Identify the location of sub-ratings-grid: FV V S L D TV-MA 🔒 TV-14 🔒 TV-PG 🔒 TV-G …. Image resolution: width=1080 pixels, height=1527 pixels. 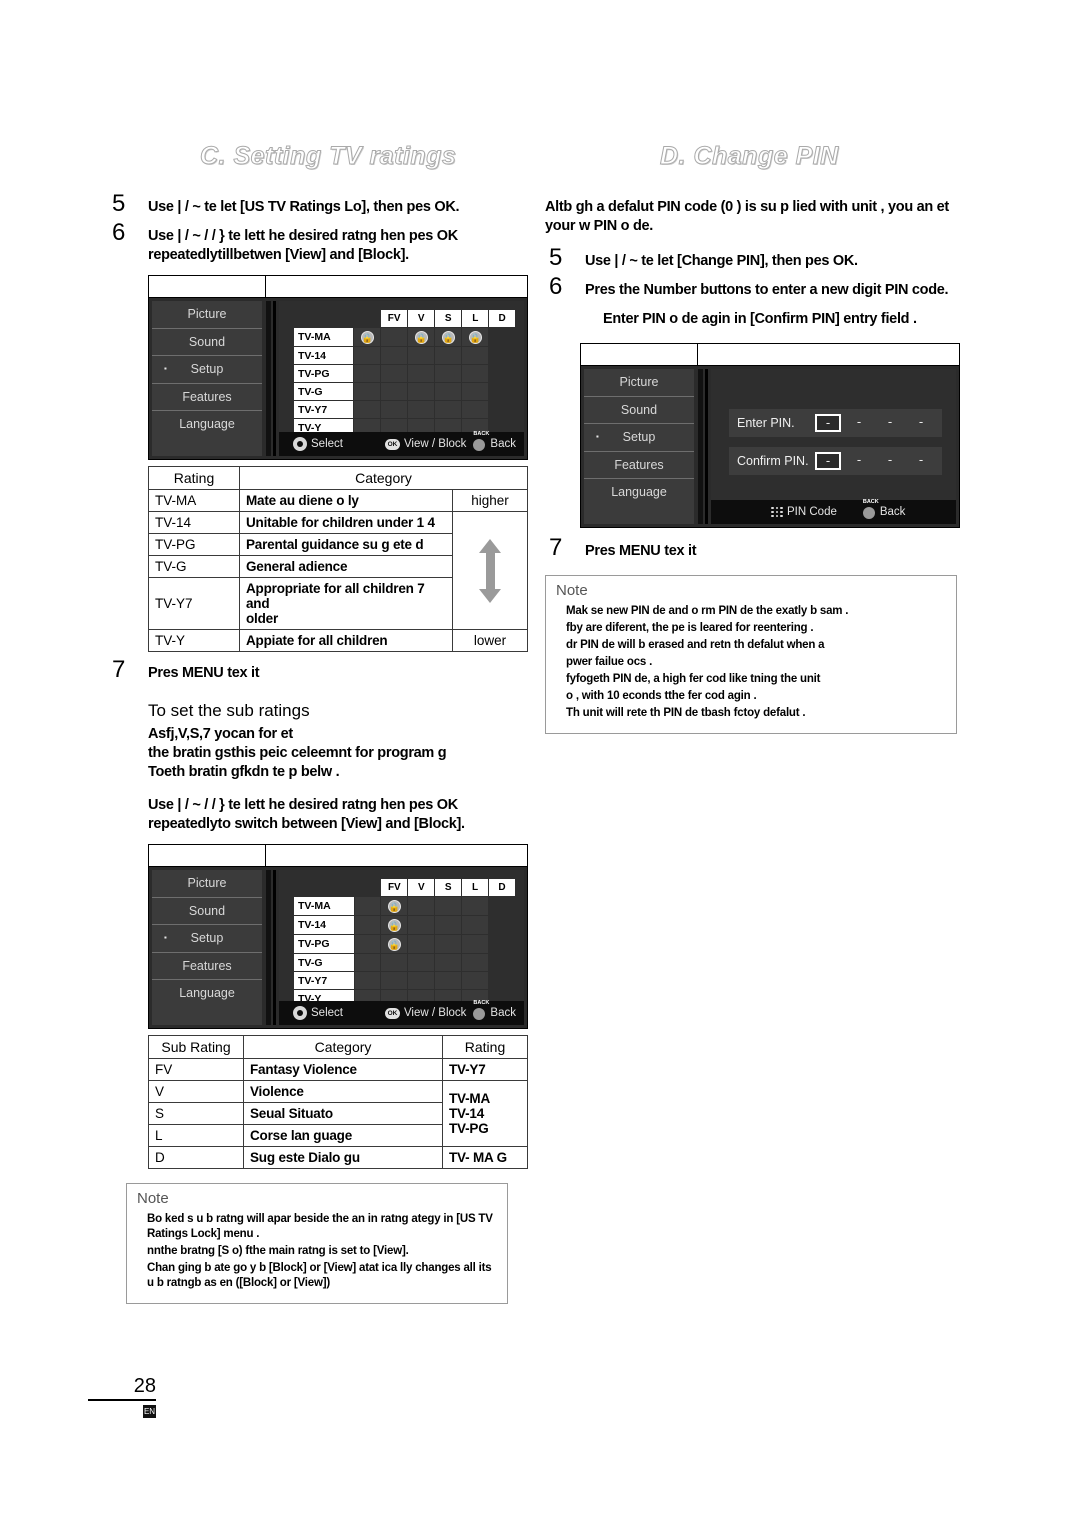
(404, 943).